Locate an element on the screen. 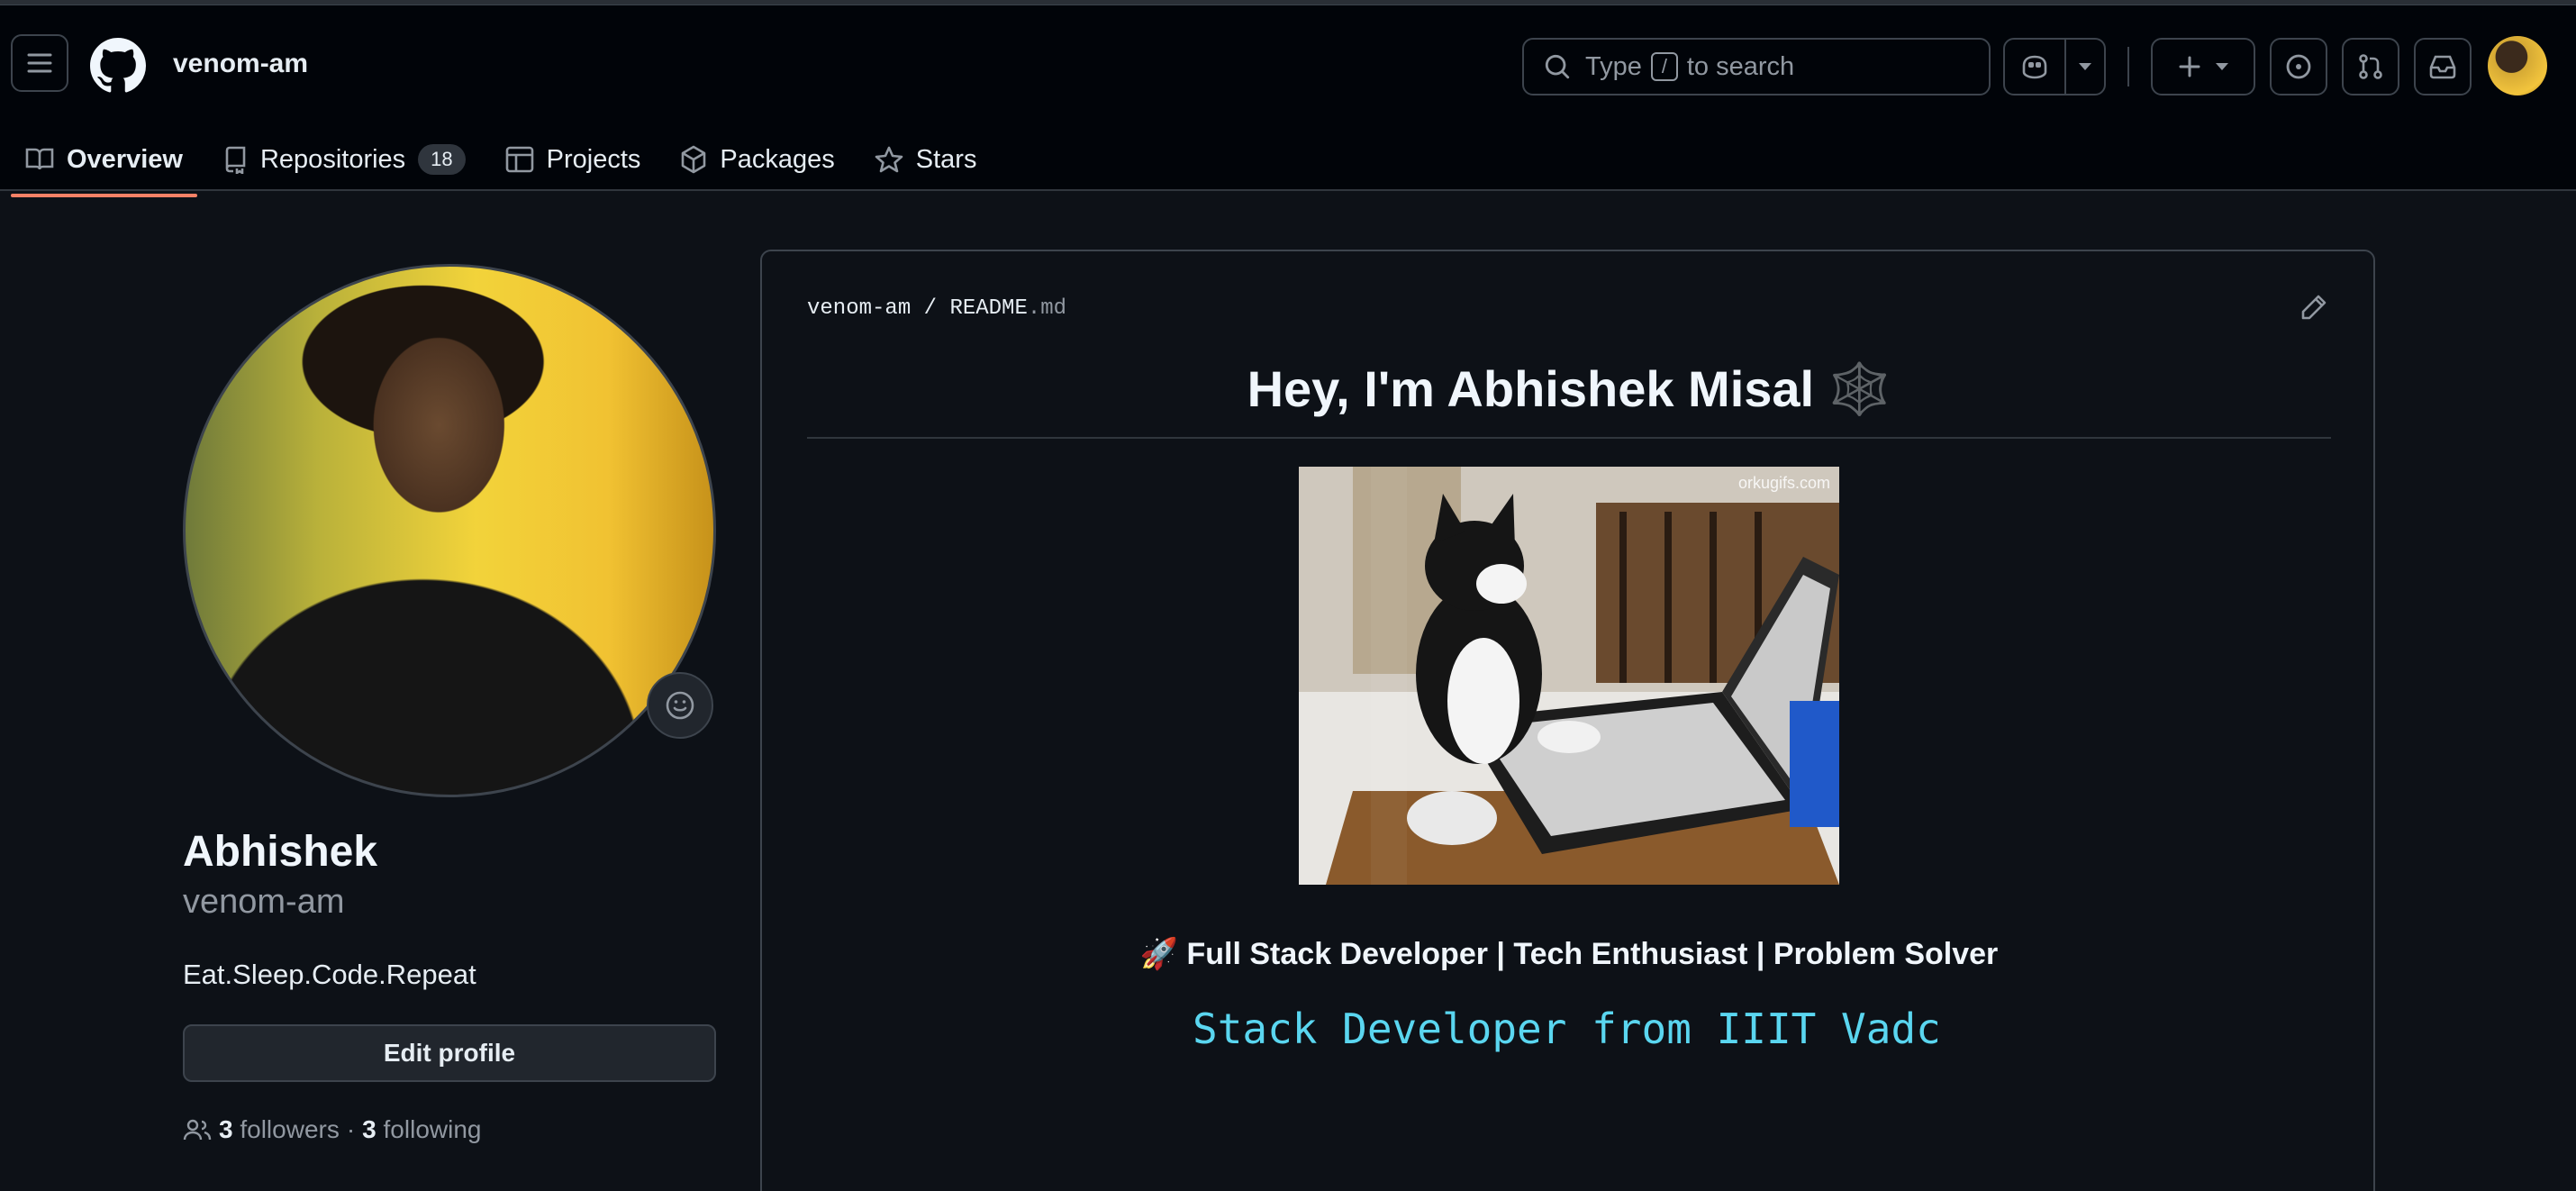  followers-label: followers is located at coordinates (290, 1129).